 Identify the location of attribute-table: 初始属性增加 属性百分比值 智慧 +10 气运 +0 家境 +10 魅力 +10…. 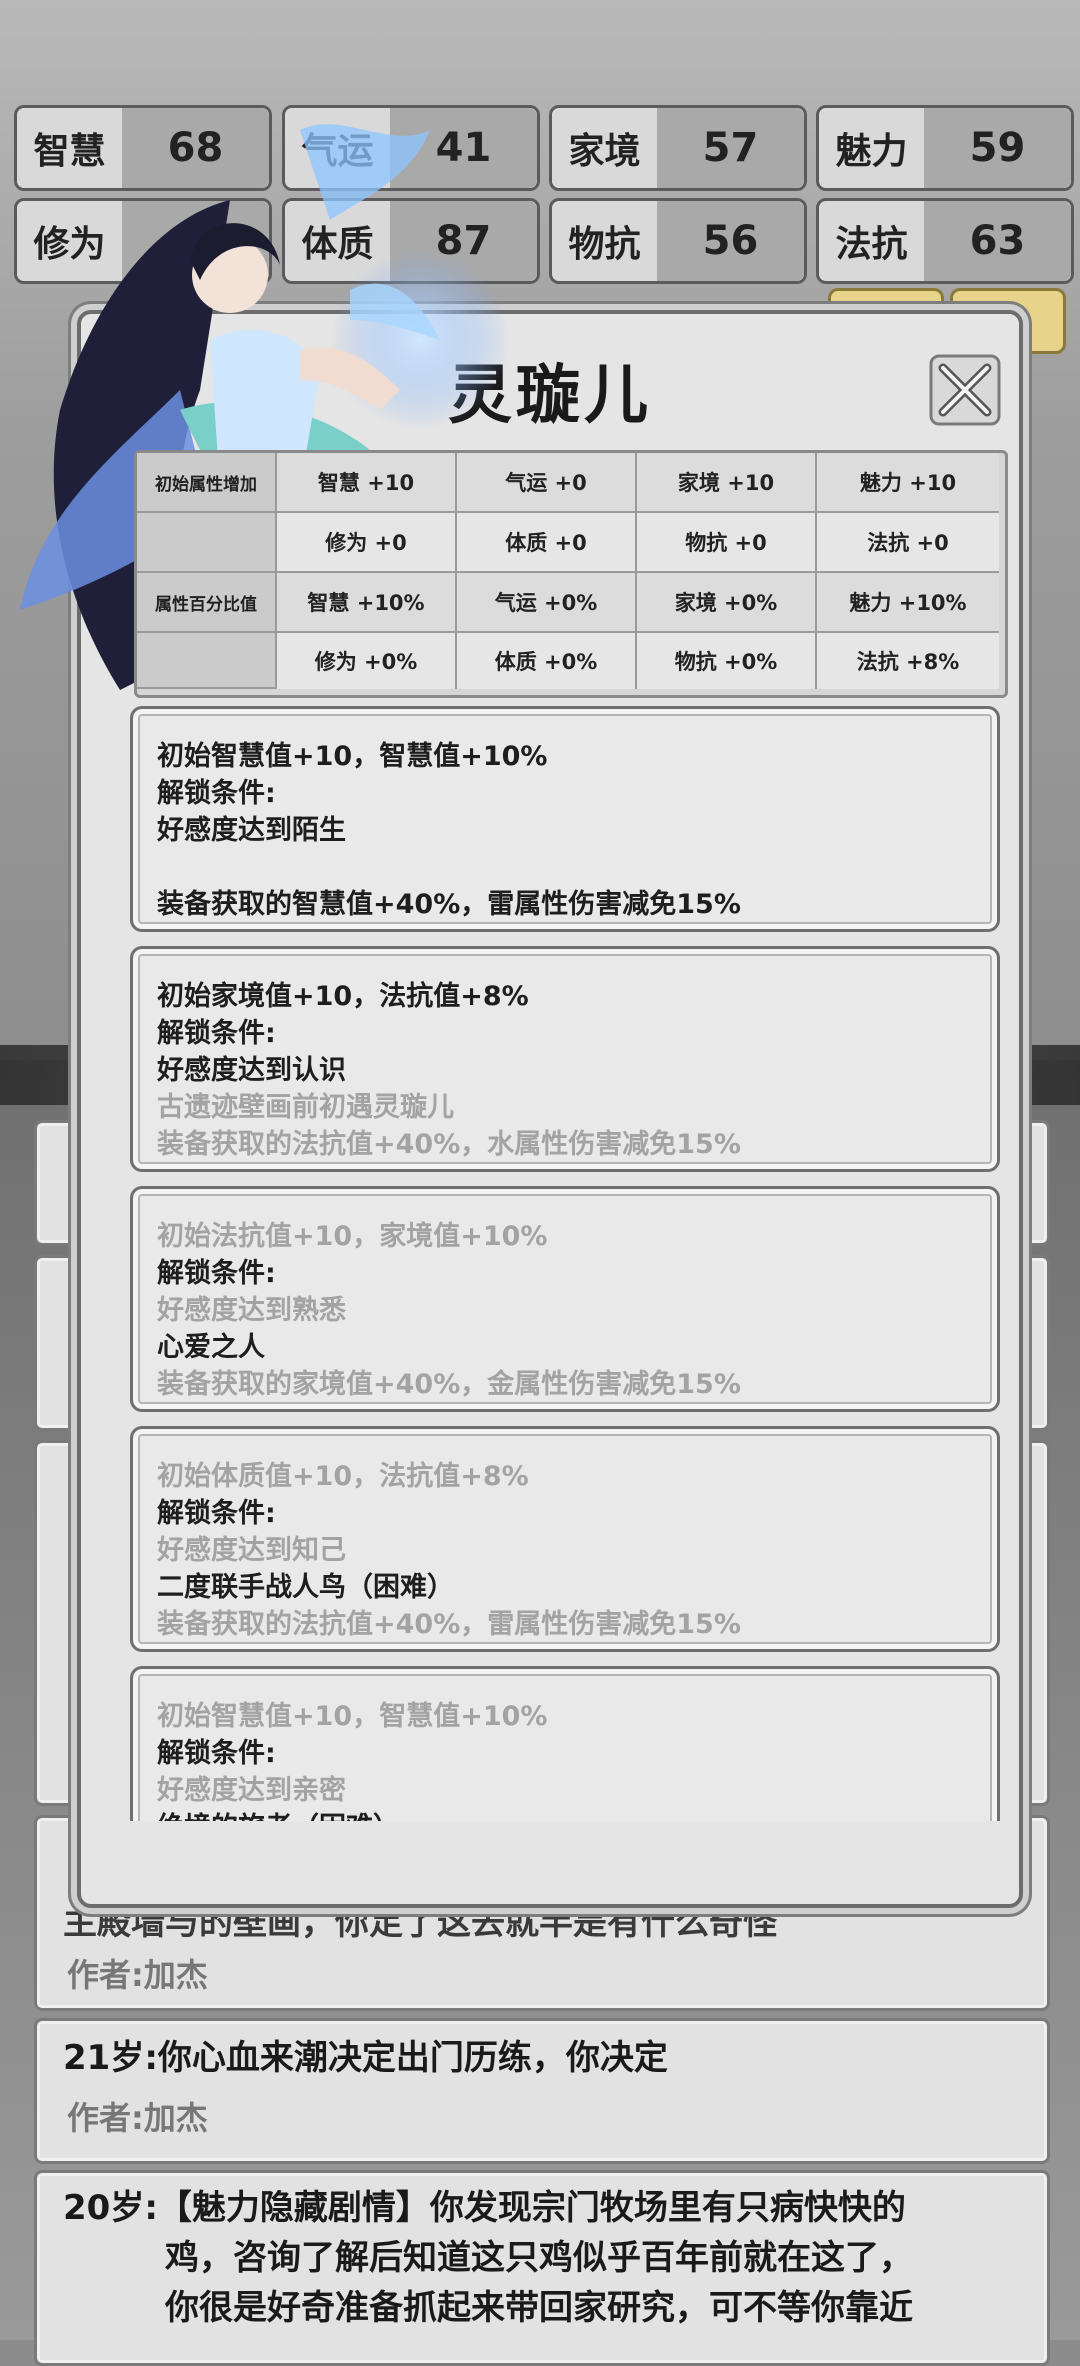
(571, 574).